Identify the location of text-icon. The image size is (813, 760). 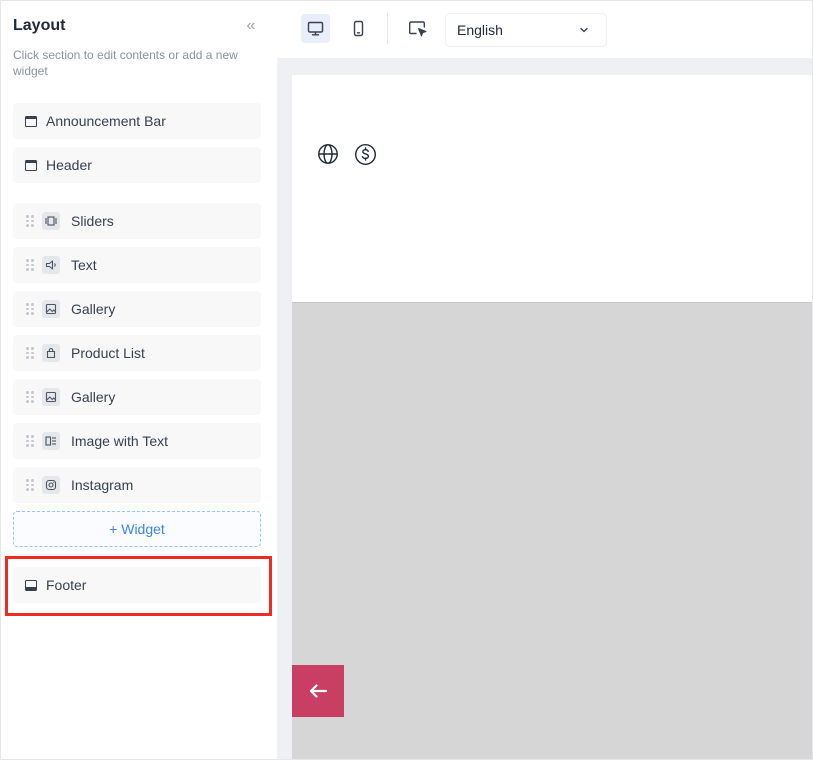
(51, 265).